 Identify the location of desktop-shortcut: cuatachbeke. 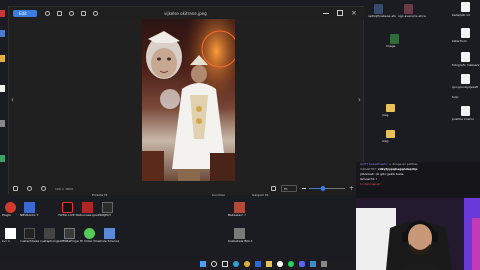
(30, 237).